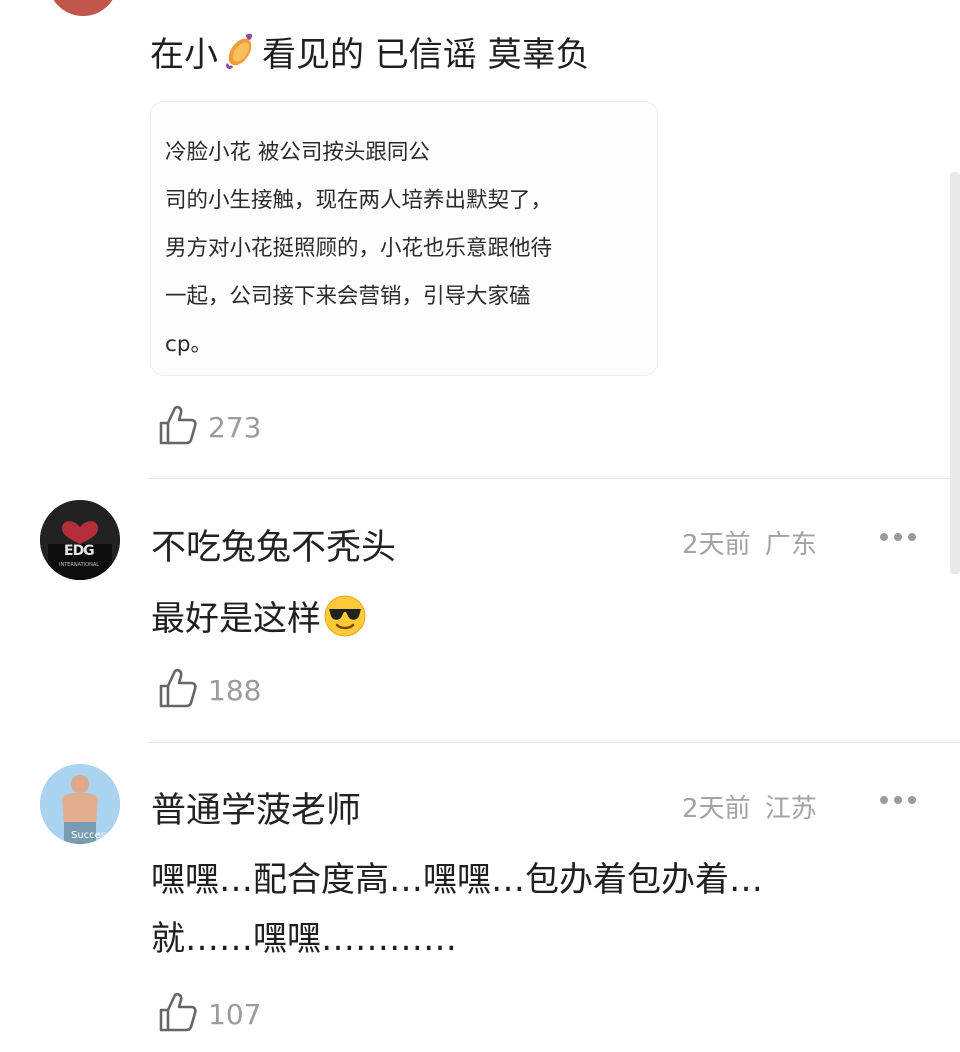 This screenshot has height=1052, width=960. Describe the element at coordinates (235, 1014) in the screenshot. I see `like-count: 107` at that location.